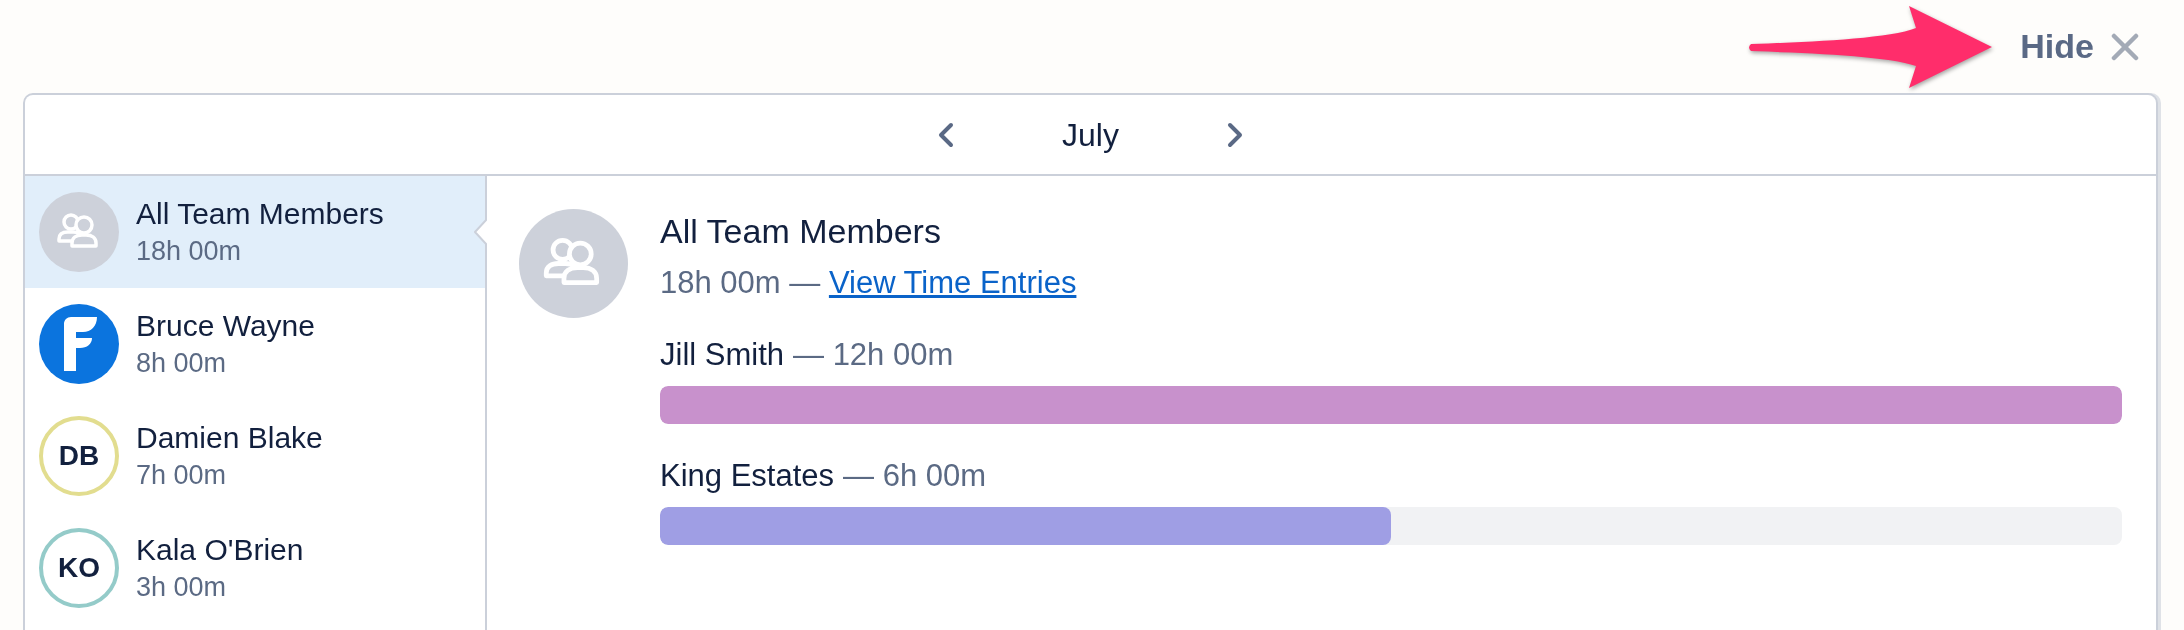 Image resolution: width=2184 pixels, height=630 pixels. I want to click on month-label: July, so click(1090, 135).